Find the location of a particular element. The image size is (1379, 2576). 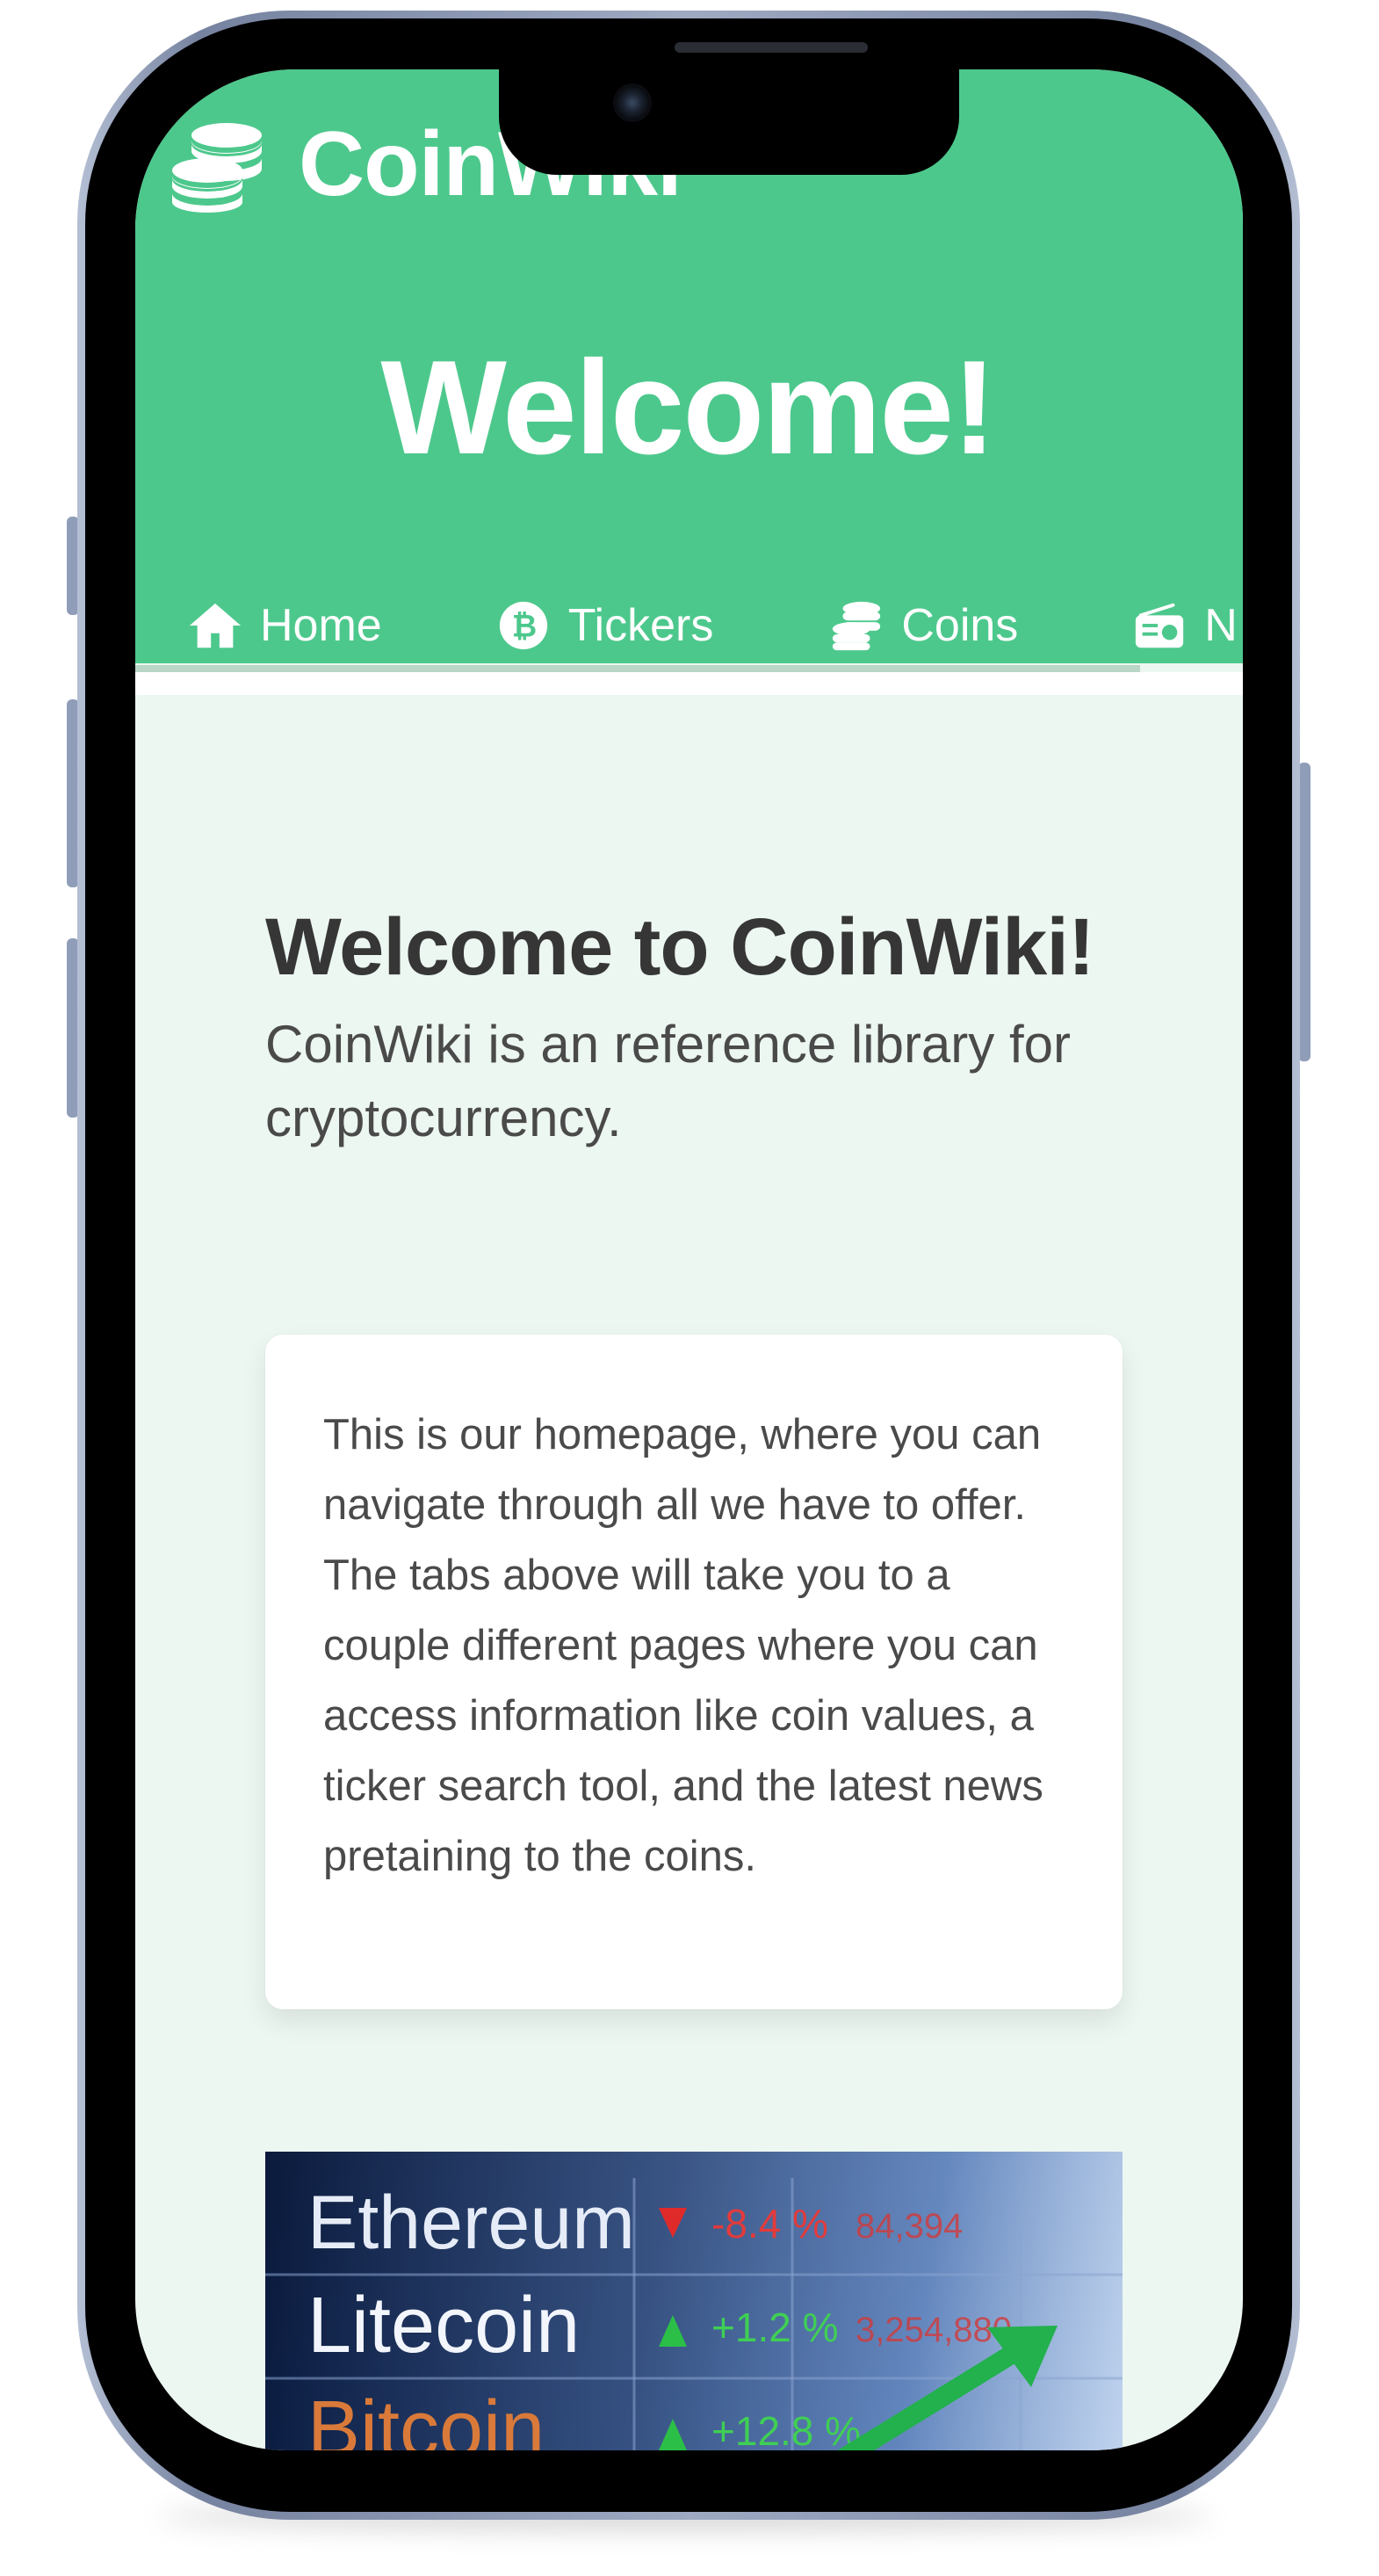

power-button is located at coordinates (1304, 912).